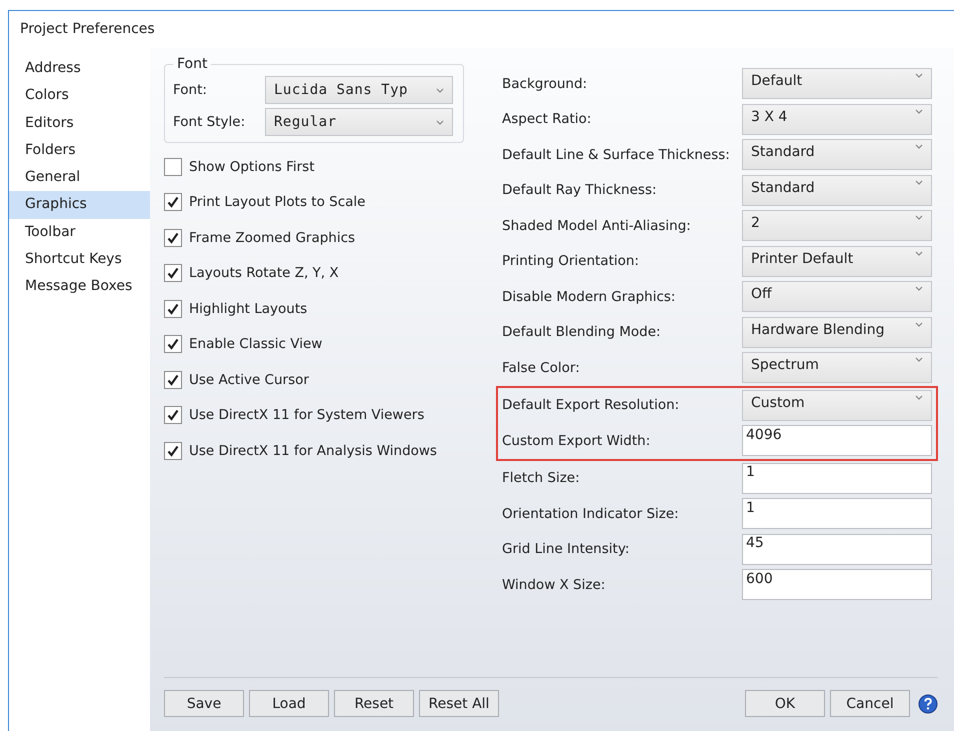 This screenshot has width=954, height=731. I want to click on input-field: 45, so click(837, 549).